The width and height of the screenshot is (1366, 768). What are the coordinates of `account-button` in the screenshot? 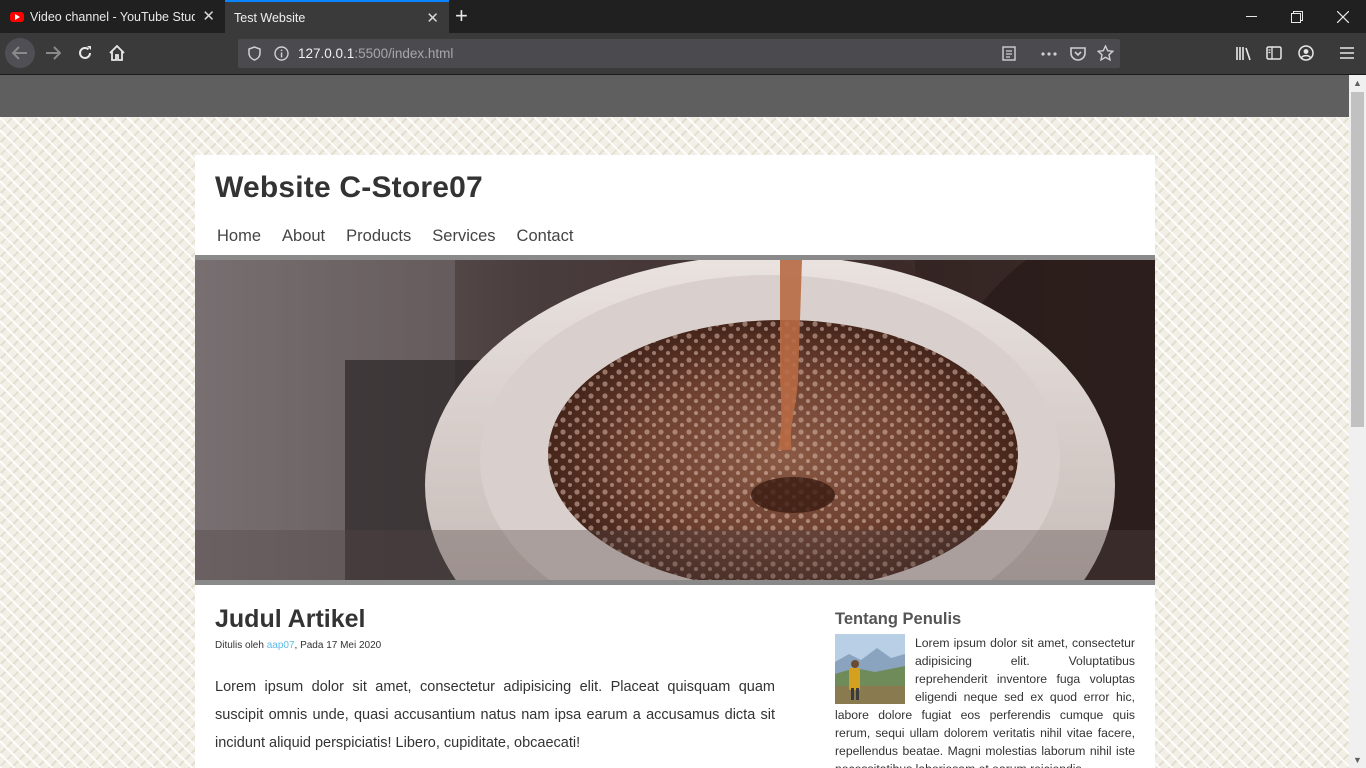 It's located at (1306, 53).